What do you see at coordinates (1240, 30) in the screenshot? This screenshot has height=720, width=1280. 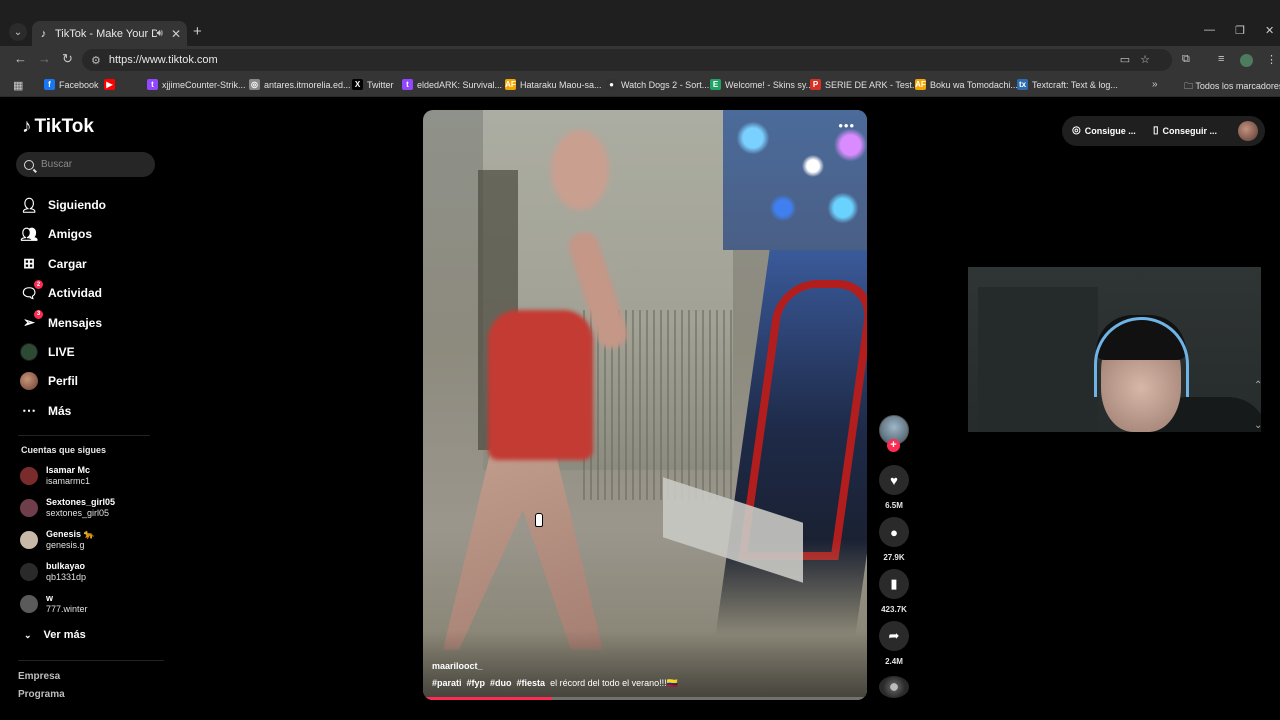 I see `restore-button: ❐` at bounding box center [1240, 30].